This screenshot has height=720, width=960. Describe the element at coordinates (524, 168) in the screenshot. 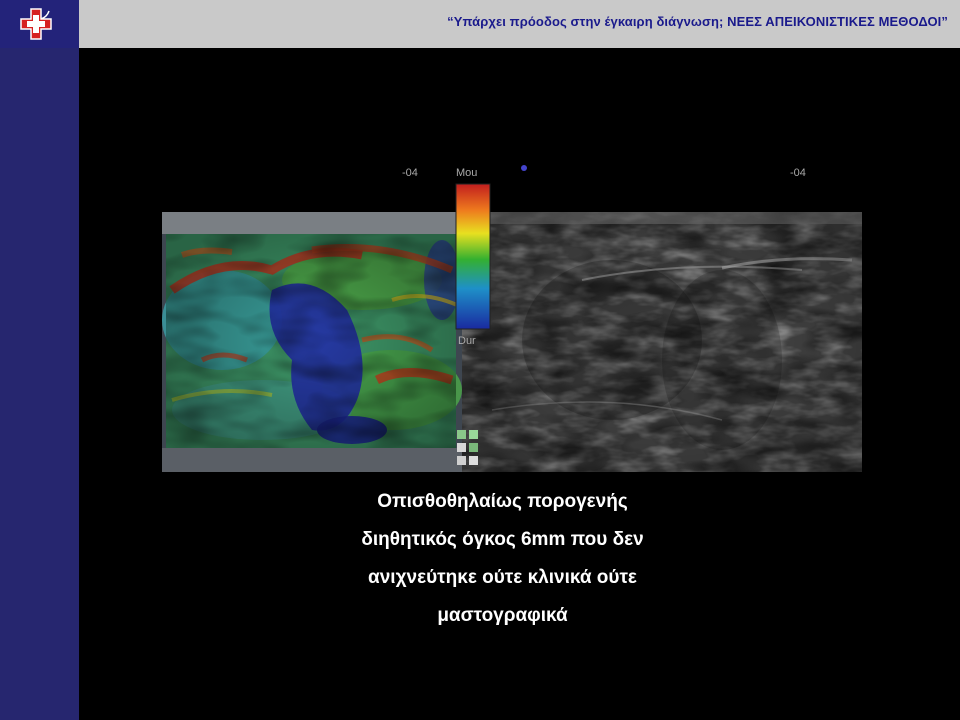

I see `probe-marker` at that location.